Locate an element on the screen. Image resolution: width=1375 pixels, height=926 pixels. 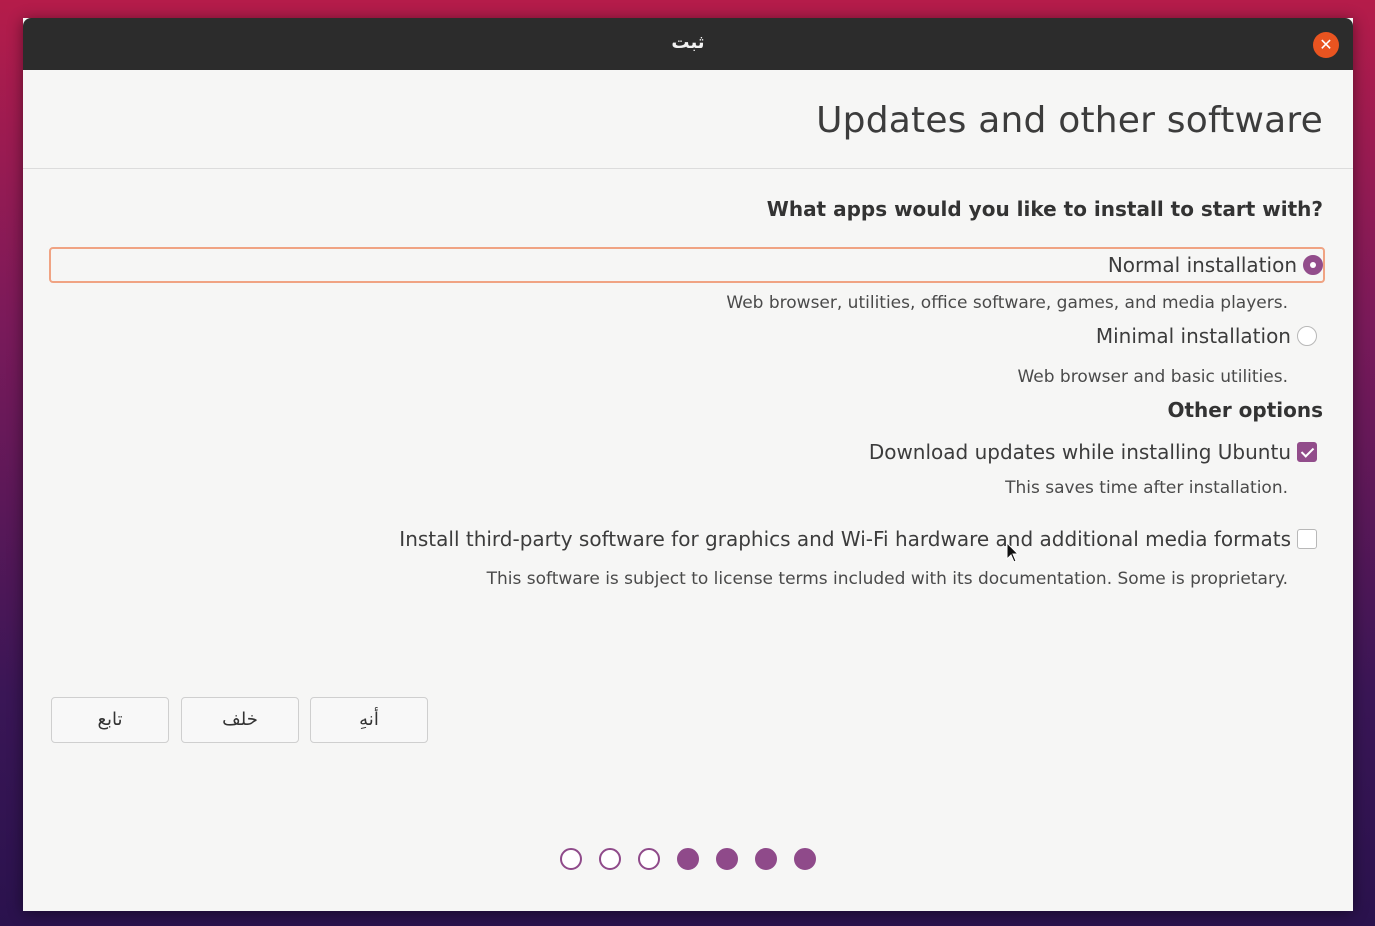
normal-installation-radio is located at coordinates (1313, 265).